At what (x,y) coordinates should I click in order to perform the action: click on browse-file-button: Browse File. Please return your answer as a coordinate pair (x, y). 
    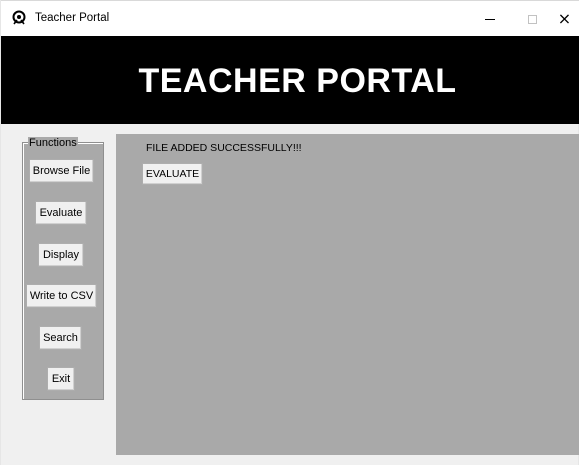
    Looking at the image, I should click on (61, 171).